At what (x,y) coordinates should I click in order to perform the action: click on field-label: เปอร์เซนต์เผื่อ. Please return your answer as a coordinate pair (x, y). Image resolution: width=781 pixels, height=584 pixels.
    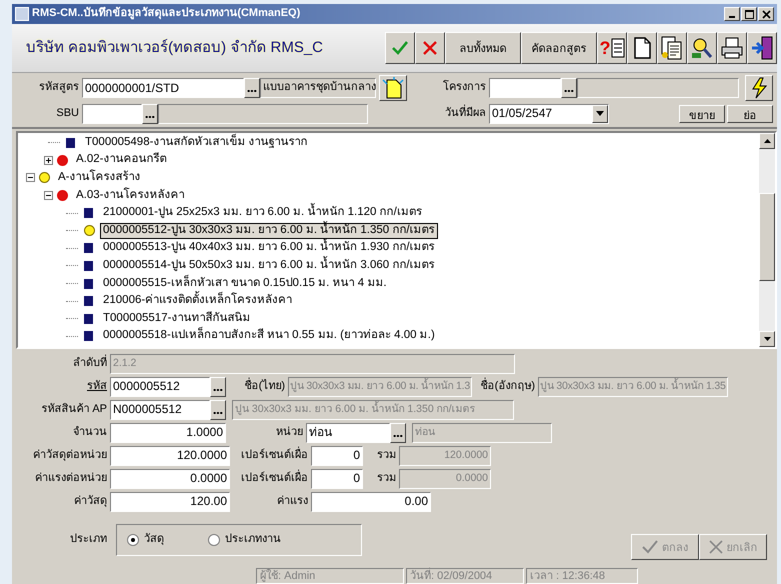
    Looking at the image, I should click on (274, 455).